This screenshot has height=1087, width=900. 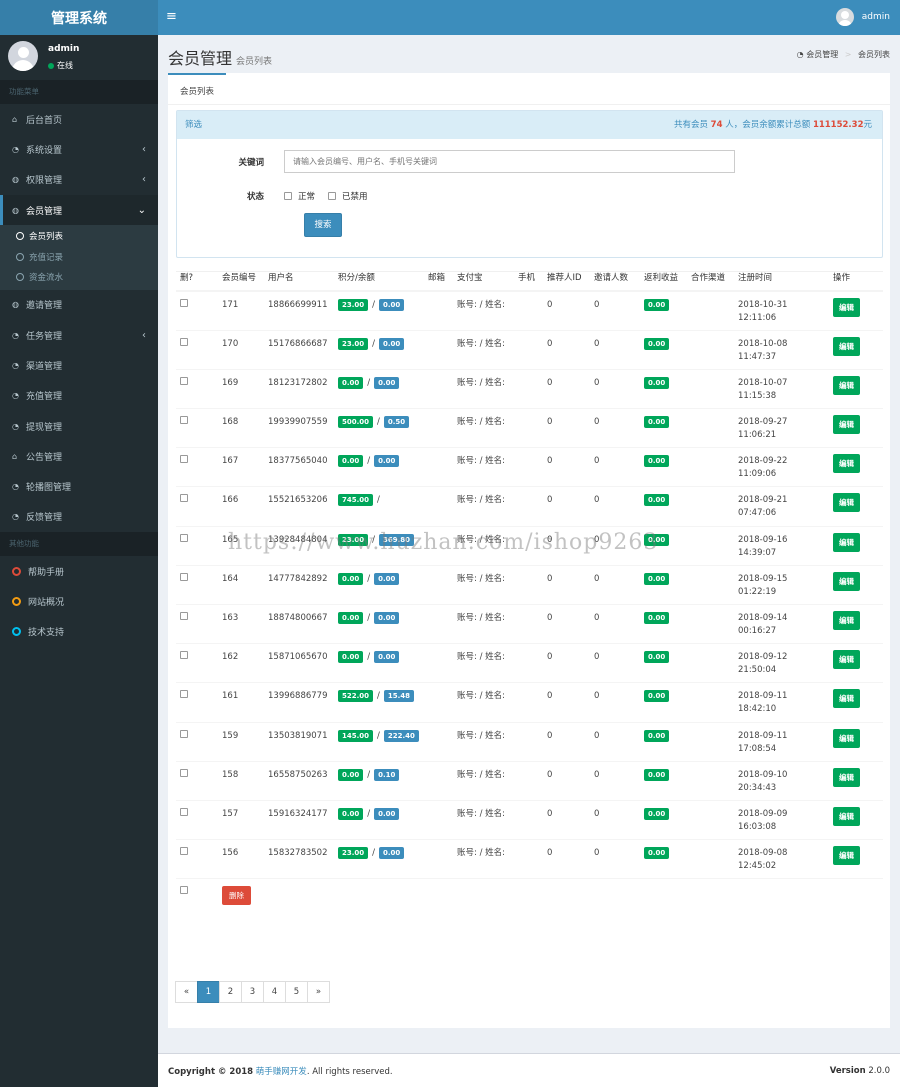 What do you see at coordinates (252, 992) in the screenshot?
I see `page-button: 3` at bounding box center [252, 992].